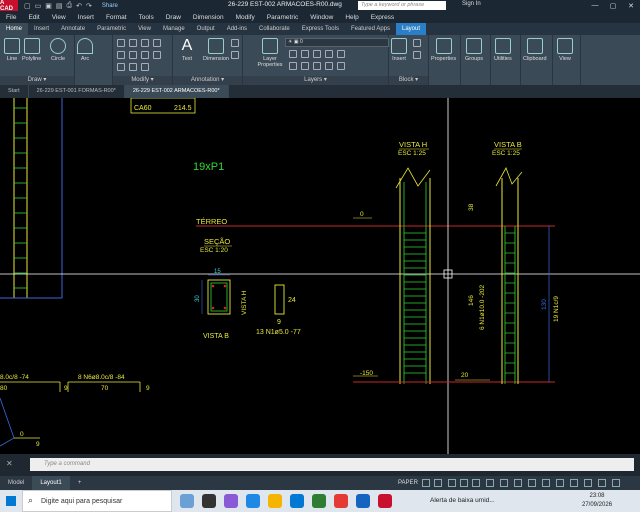 The height and width of the screenshot is (512, 640). What do you see at coordinates (121, 55) in the screenshot?
I see `copy-icon` at bounding box center [121, 55].